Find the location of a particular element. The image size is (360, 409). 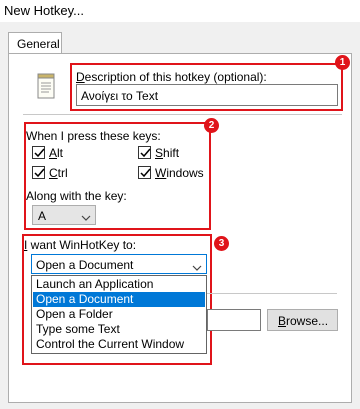

keys-label: When I press these keys: is located at coordinates (93, 136).